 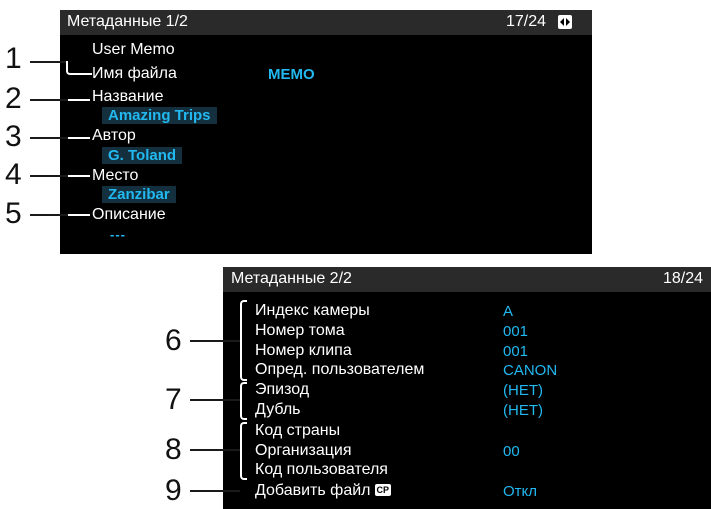 I want to click on callout-8-leader, so click(x=215, y=450).